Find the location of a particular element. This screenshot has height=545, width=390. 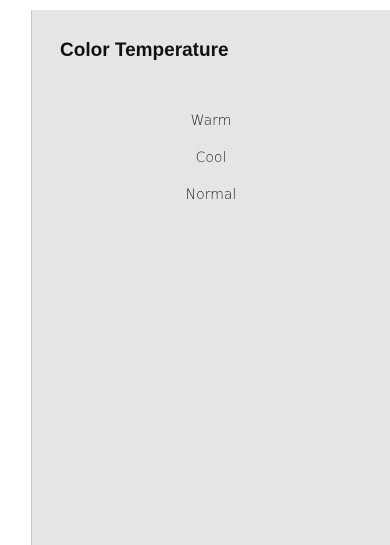

option-cool: Cool is located at coordinates (211, 158).